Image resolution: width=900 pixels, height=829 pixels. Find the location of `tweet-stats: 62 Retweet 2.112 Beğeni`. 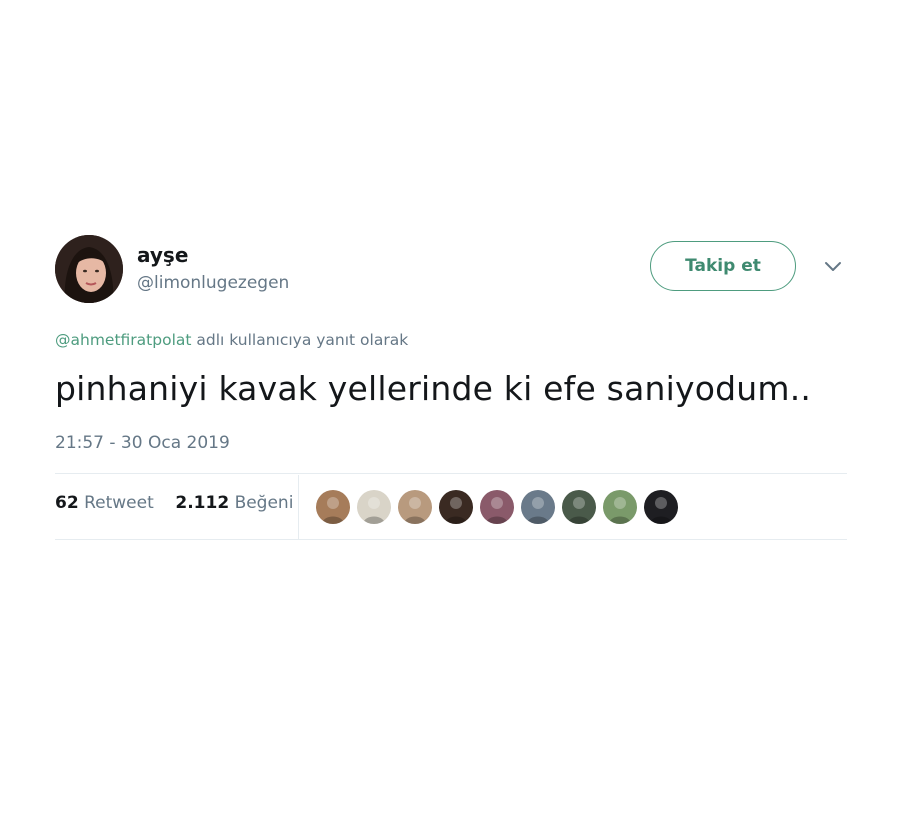

tweet-stats: 62 Retweet 2.112 Beğeni is located at coordinates (174, 503).